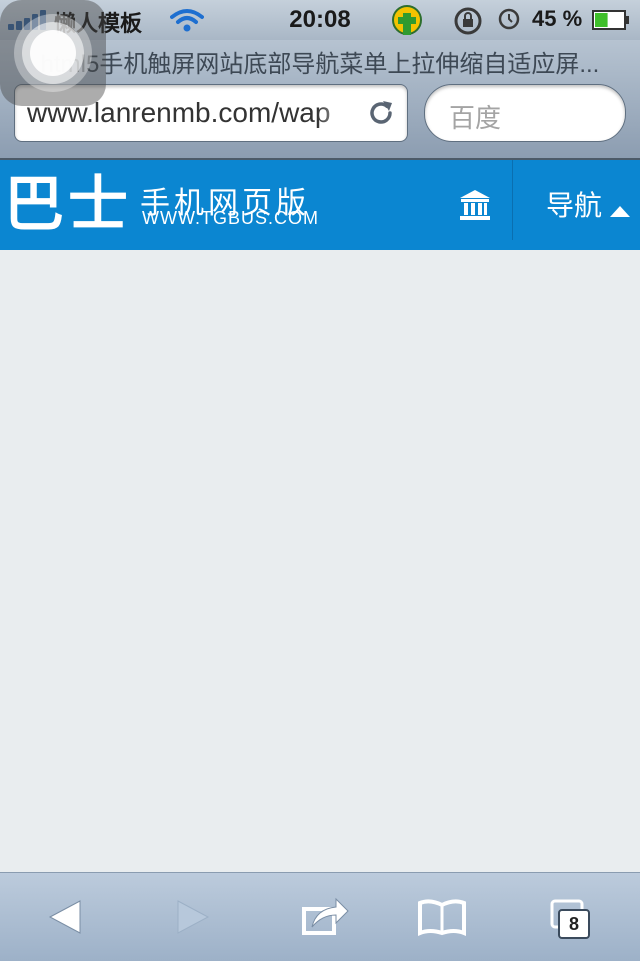 The width and height of the screenshot is (640, 961). I want to click on forward-icon, so click(192, 917).